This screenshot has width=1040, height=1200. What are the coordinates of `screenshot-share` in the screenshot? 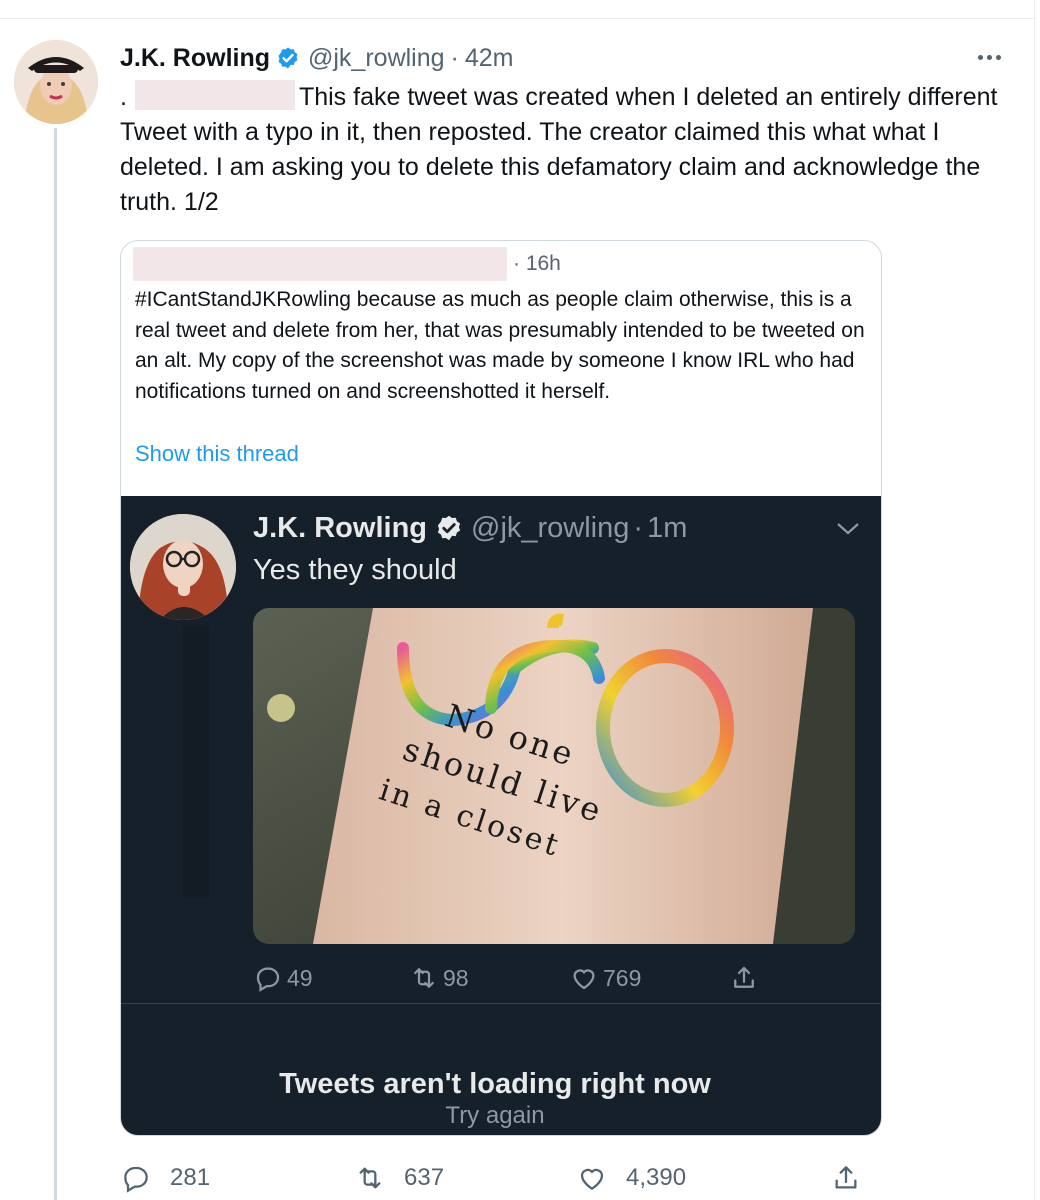 It's located at (746, 978).